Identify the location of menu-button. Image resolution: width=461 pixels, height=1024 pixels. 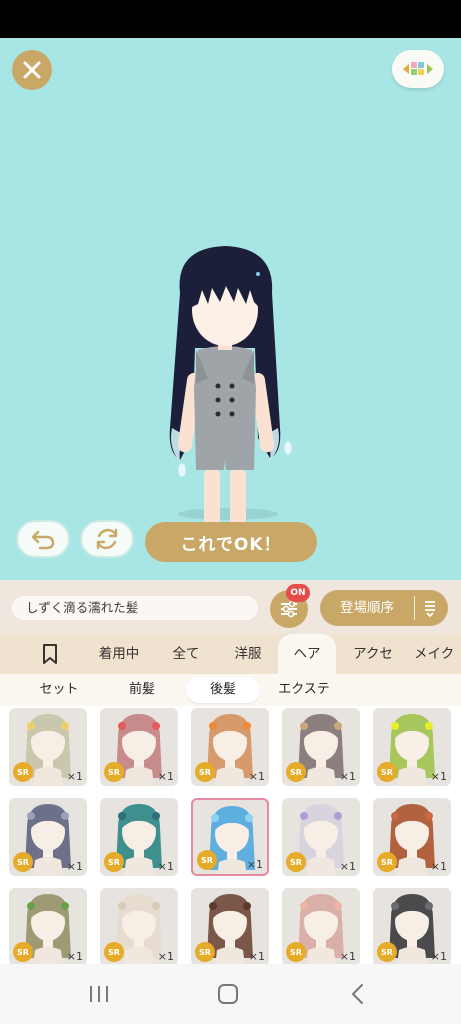
(418, 69).